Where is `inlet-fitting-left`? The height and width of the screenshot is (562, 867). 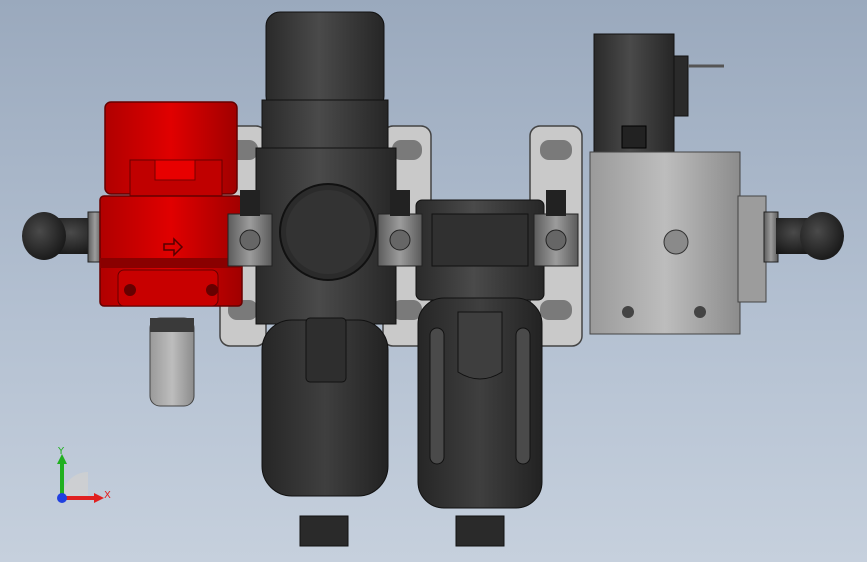 inlet-fitting-left is located at coordinates (62, 237).